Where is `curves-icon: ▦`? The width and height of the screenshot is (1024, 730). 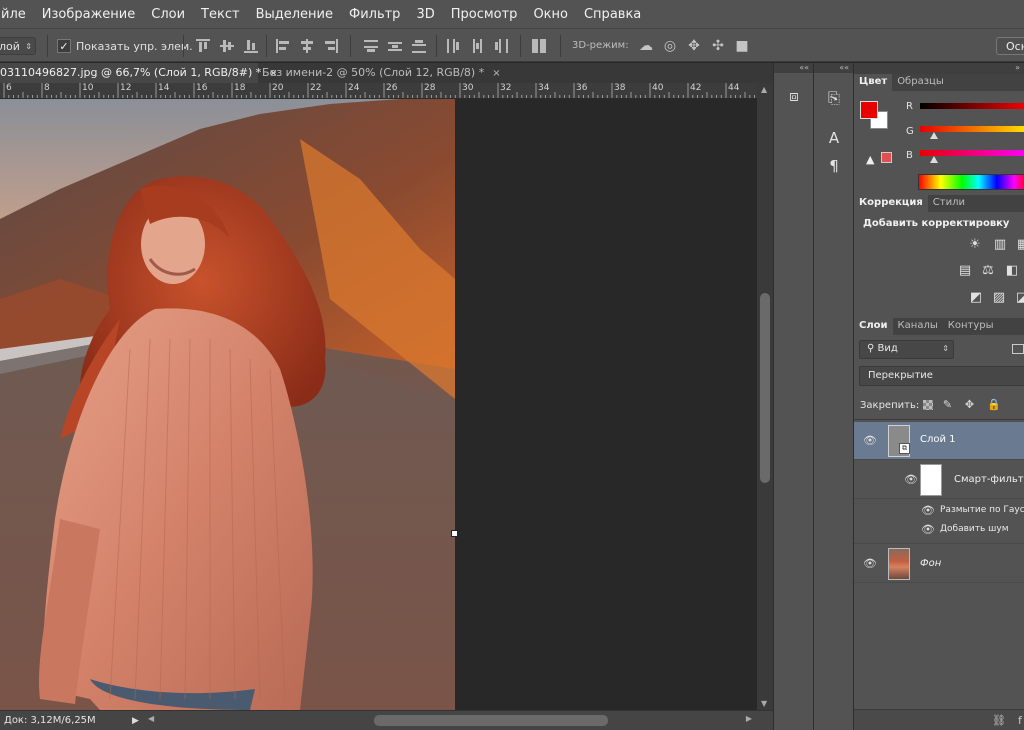
curves-icon: ▦ is located at coordinates (1019, 245).